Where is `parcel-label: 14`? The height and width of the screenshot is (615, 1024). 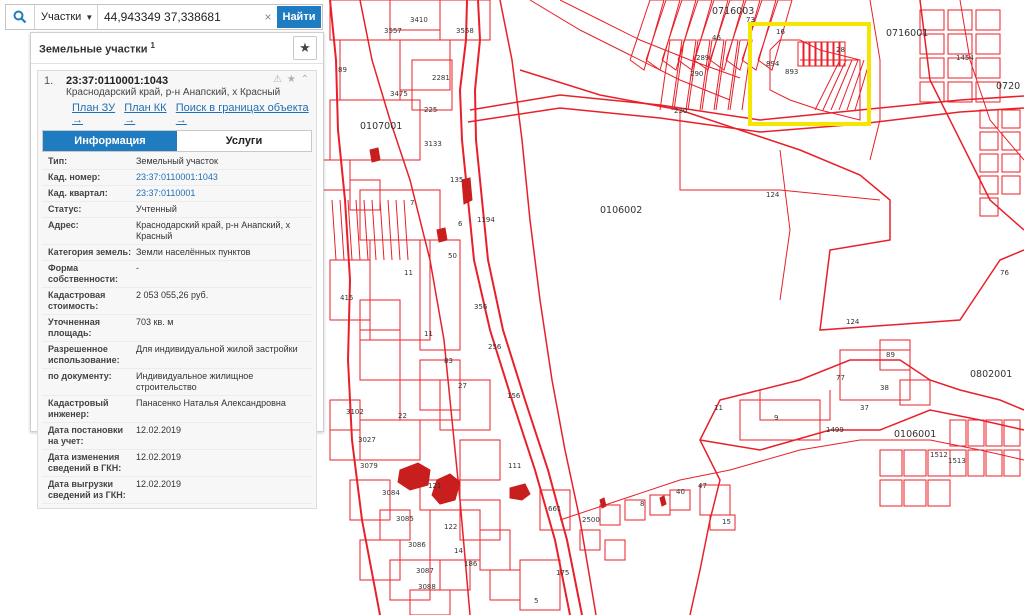 parcel-label: 14 is located at coordinates (458, 551).